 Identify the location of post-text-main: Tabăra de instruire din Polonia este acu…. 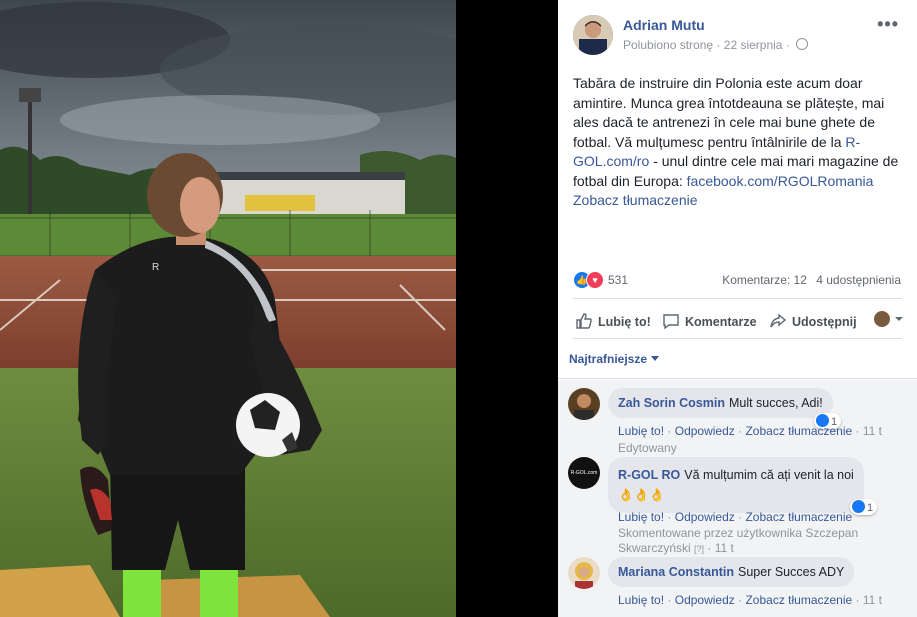
(729, 112).